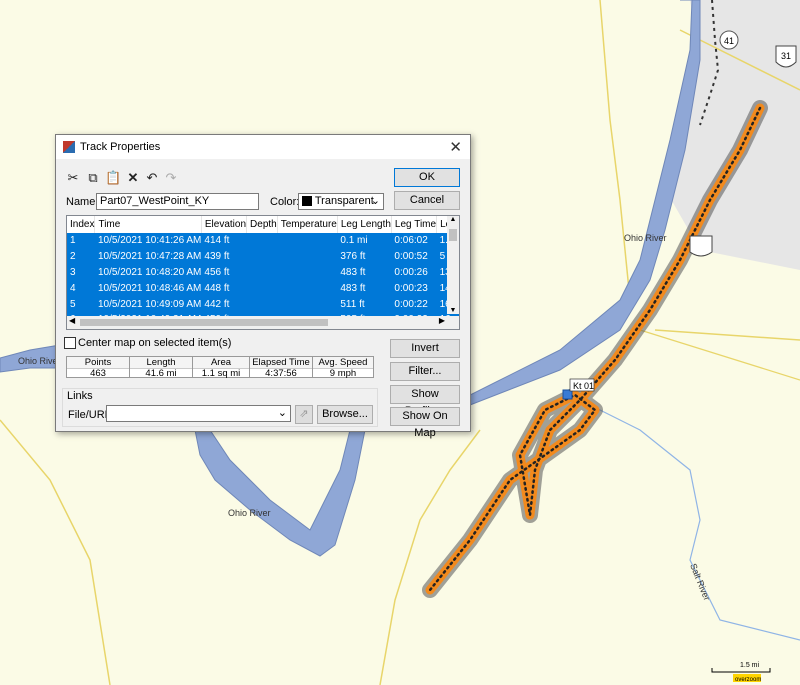  I want to click on name-field: Part07_WestPoint_KY, so click(177, 201).